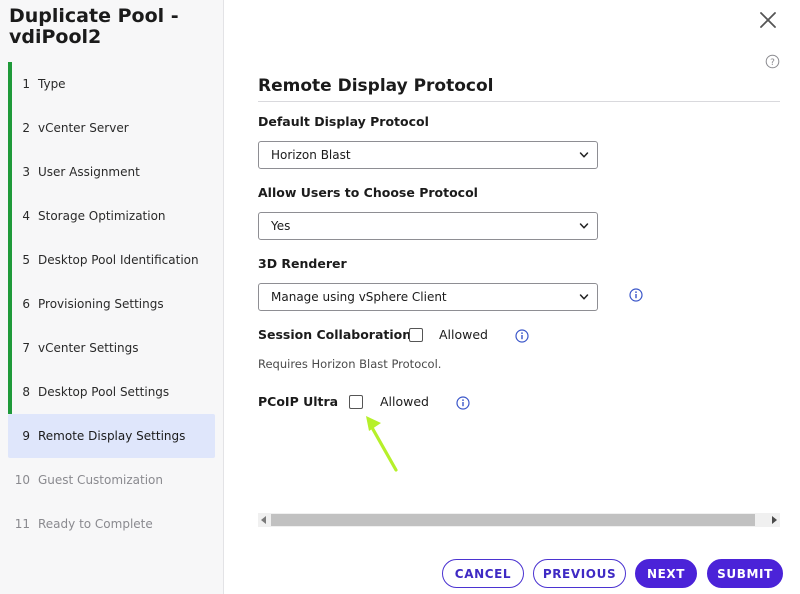 Image resolution: width=800 pixels, height=594 pixels. What do you see at coordinates (768, 20) in the screenshot?
I see `close-icon` at bounding box center [768, 20].